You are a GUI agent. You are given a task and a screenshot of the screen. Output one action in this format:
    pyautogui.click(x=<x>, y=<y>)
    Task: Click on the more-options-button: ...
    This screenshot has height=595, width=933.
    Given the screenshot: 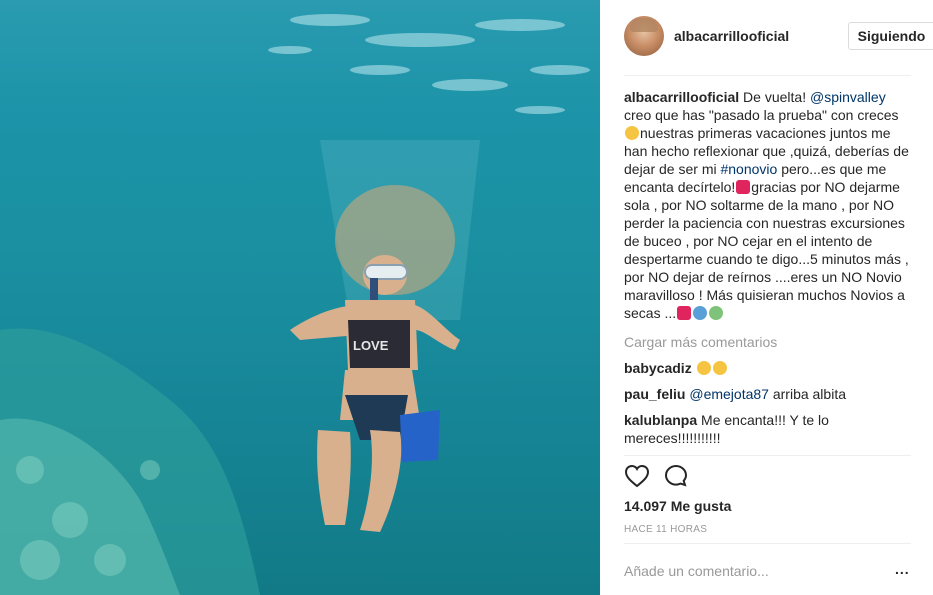 What is the action you would take?
    pyautogui.click(x=902, y=569)
    